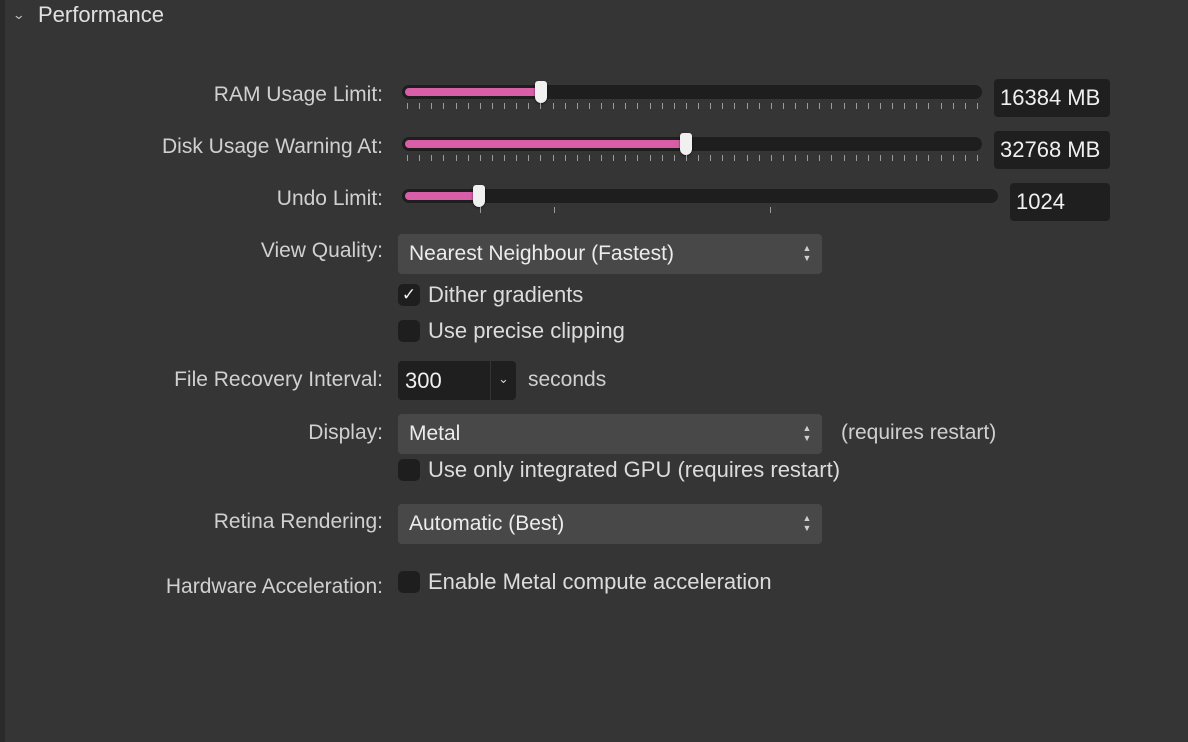 The height and width of the screenshot is (742, 1188). I want to click on retina-rendering-label: Retina Rendering:, so click(298, 521).